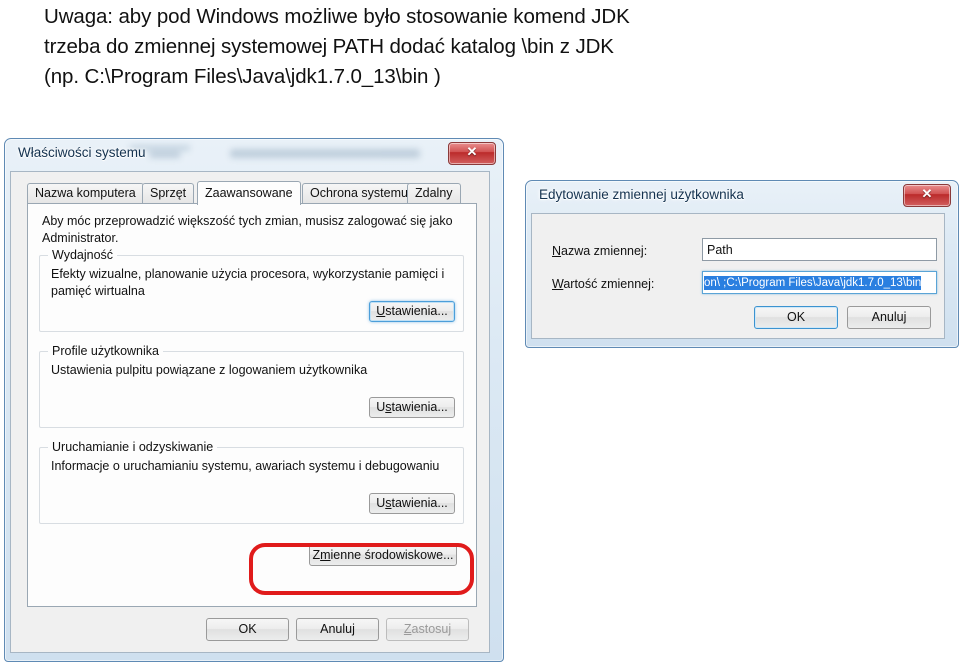 The image size is (960, 666). I want to click on tab-label: Zdalny, so click(434, 193).